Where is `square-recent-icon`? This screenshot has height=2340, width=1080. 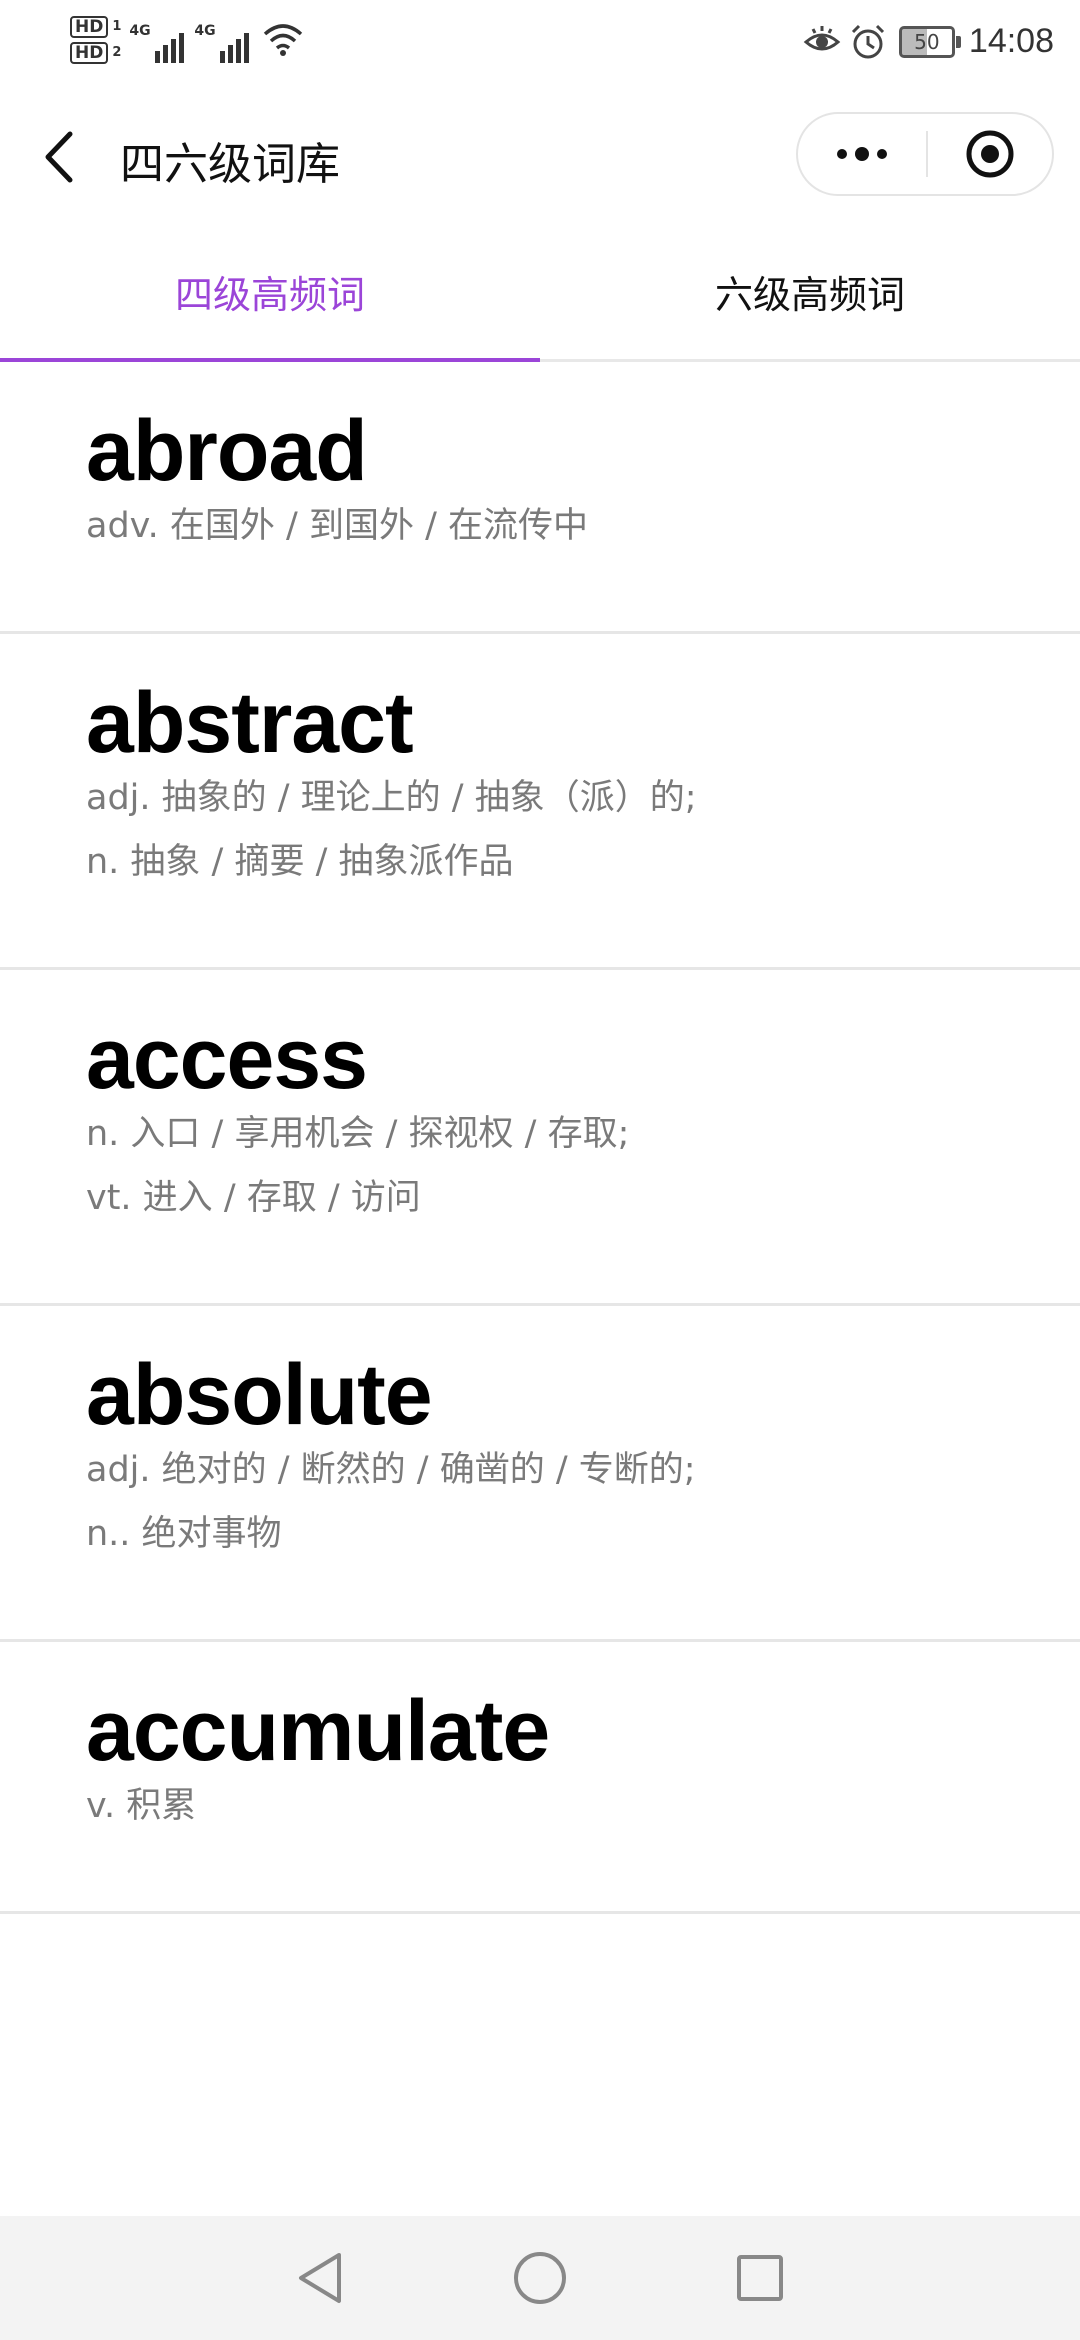 square-recent-icon is located at coordinates (760, 2278).